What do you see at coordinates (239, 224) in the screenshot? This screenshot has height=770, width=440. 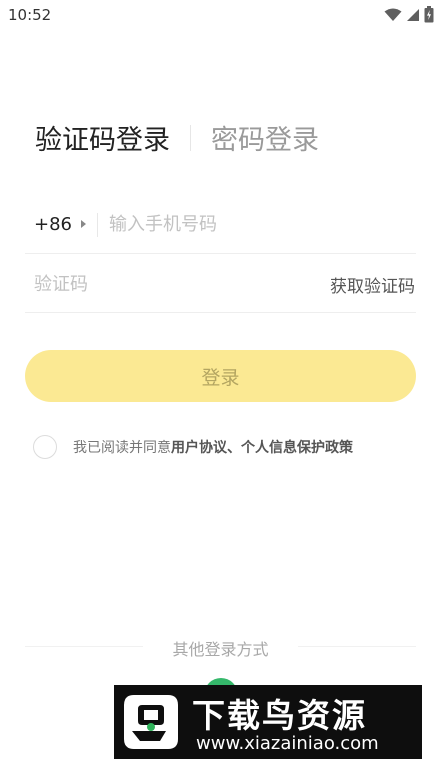 I see `phone-input` at bounding box center [239, 224].